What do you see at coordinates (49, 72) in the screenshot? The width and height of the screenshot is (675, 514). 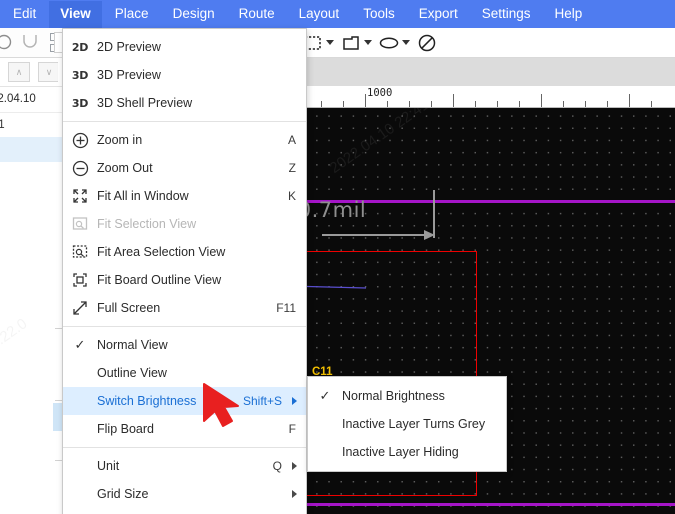 I see `stepper-down-button: ∨` at bounding box center [49, 72].